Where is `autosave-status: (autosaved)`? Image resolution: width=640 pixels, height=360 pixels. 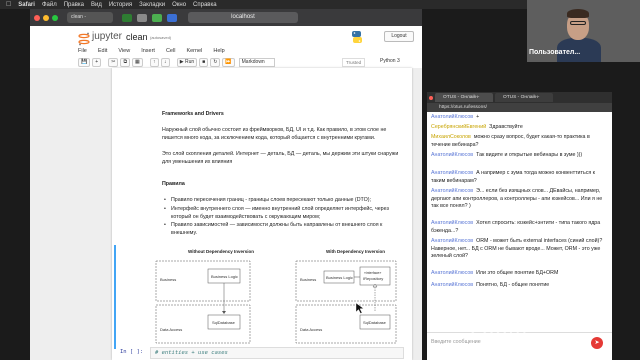
autosave-status: (autosaved) is located at coordinates (161, 37).